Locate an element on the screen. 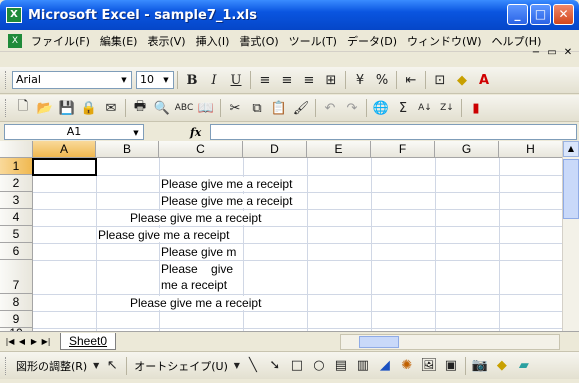  last-sheet-icon: ▶| is located at coordinates (46, 341).